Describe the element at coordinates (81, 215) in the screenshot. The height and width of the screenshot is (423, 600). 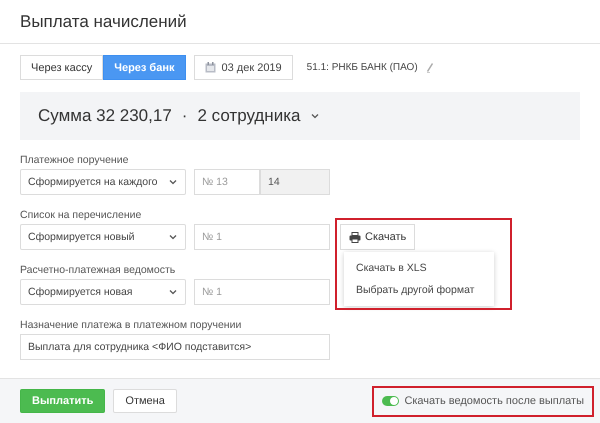
I see `field-label: Список на перечисление` at that location.